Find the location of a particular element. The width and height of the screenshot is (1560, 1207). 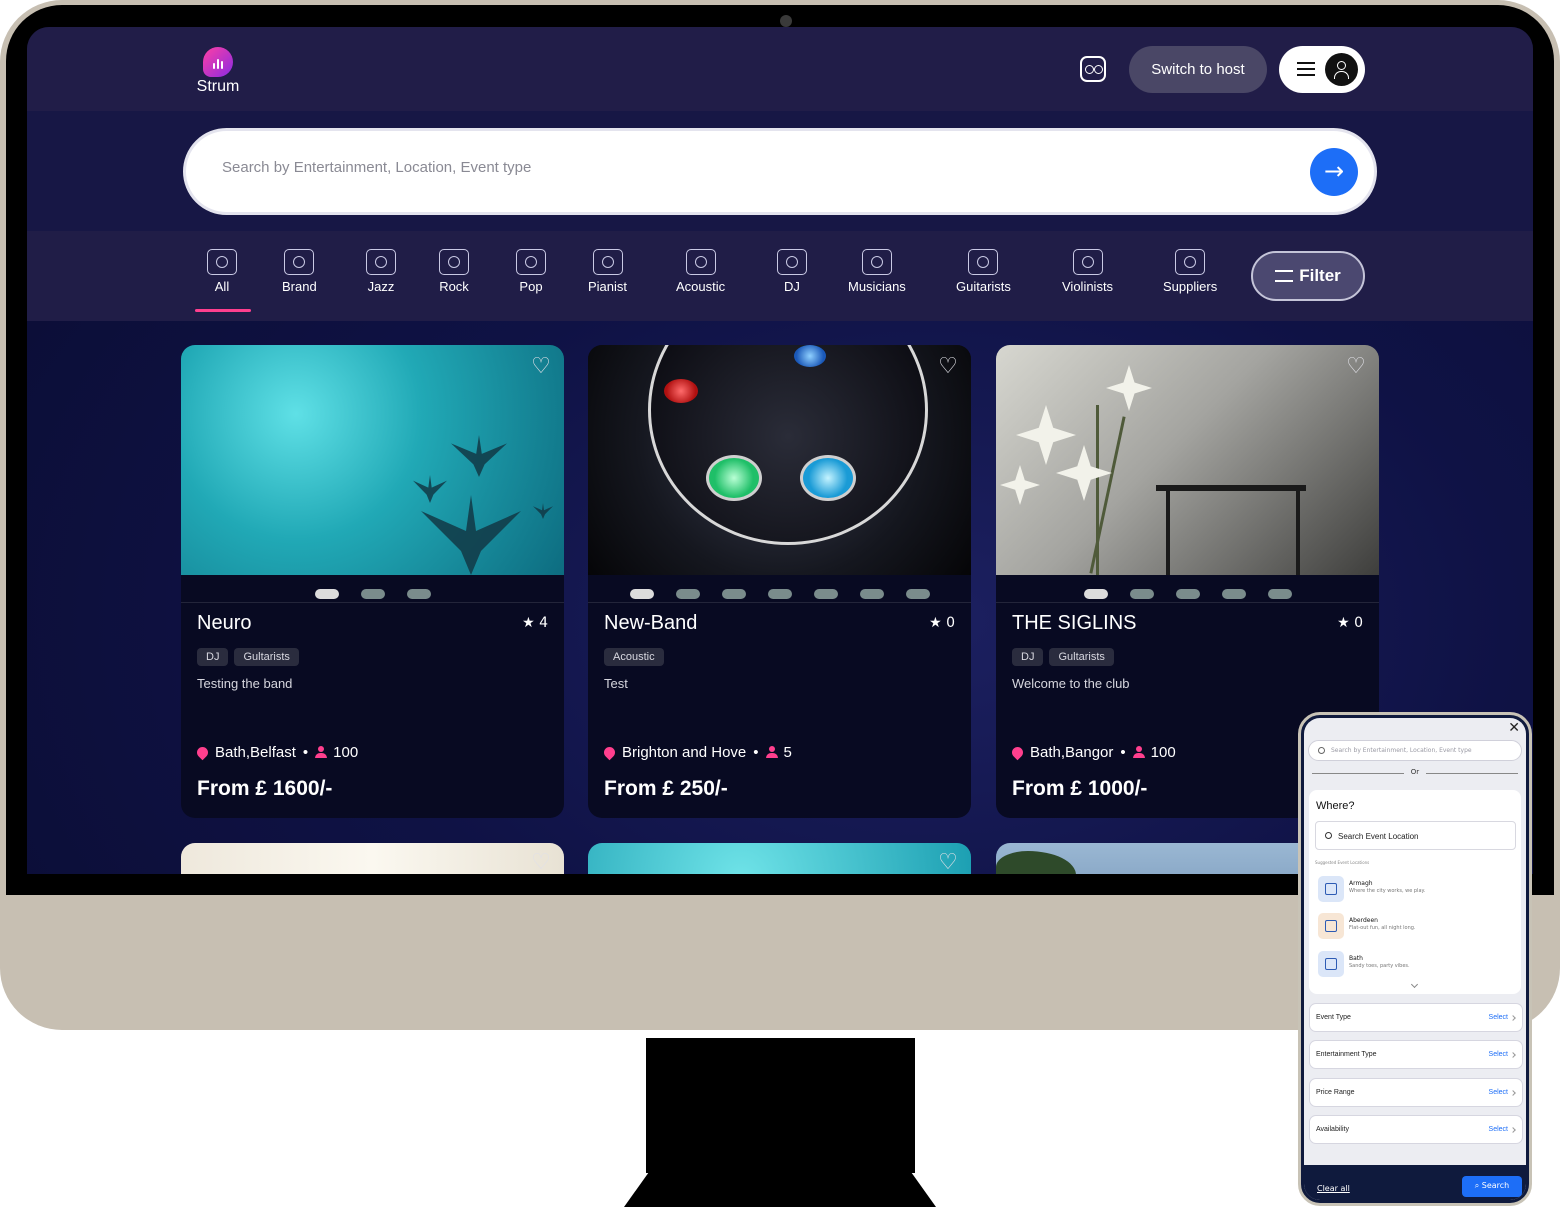

band-icon is located at coordinates (876, 262).